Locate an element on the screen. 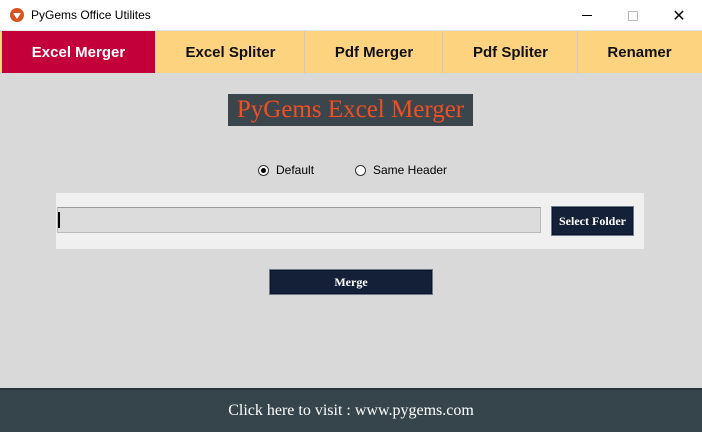 Image resolution: width=702 pixels, height=432 pixels. radio-same-header: Same Header is located at coordinates (401, 170).